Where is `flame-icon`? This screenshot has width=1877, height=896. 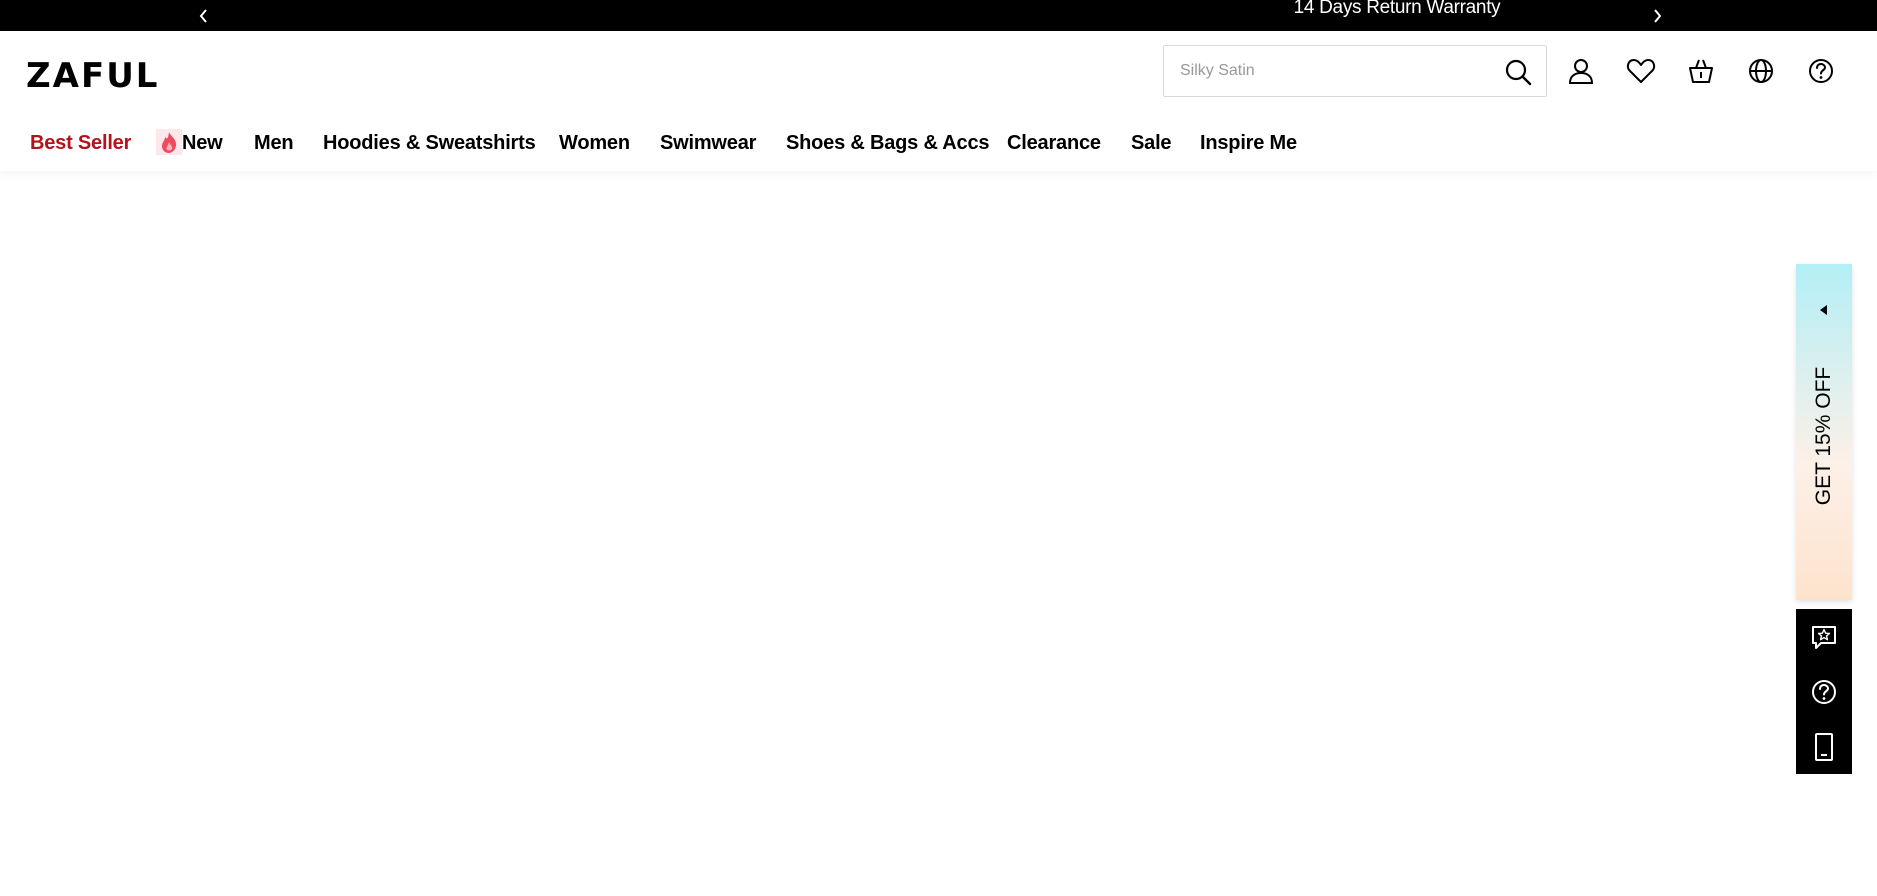 flame-icon is located at coordinates (169, 142).